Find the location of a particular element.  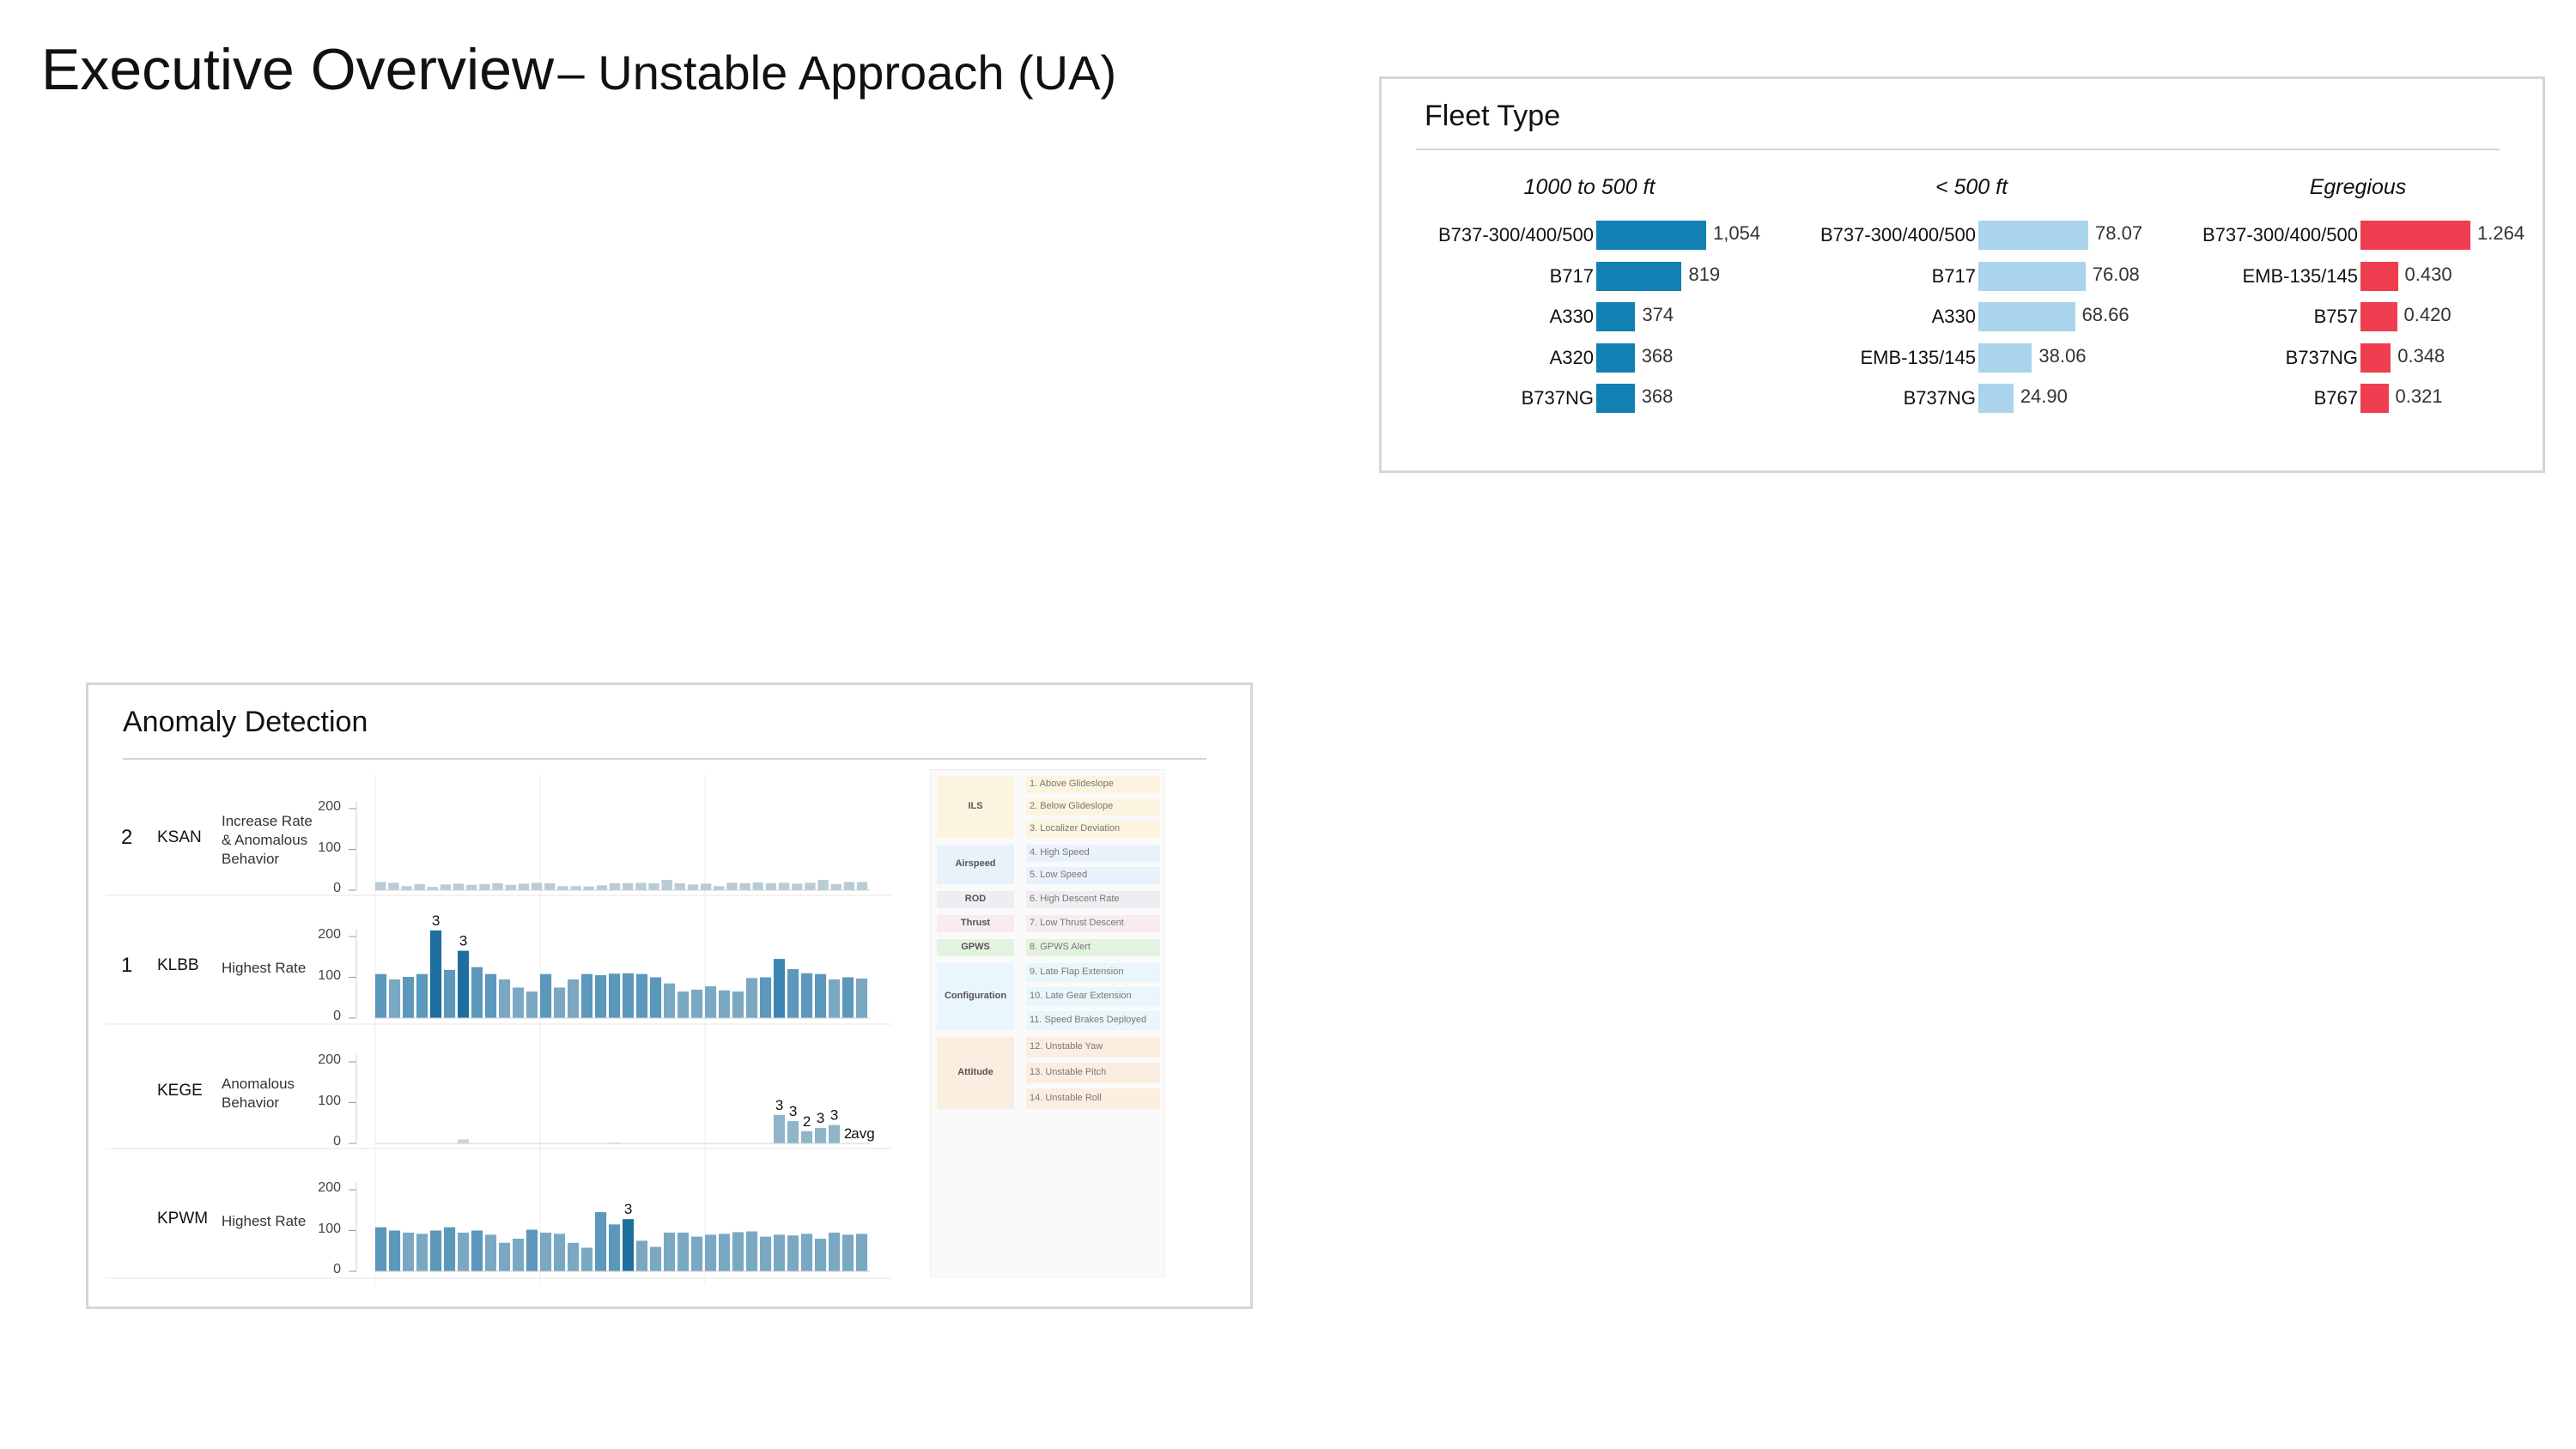

fleet-bar-label: B737NG is located at coordinates (1939, 398).